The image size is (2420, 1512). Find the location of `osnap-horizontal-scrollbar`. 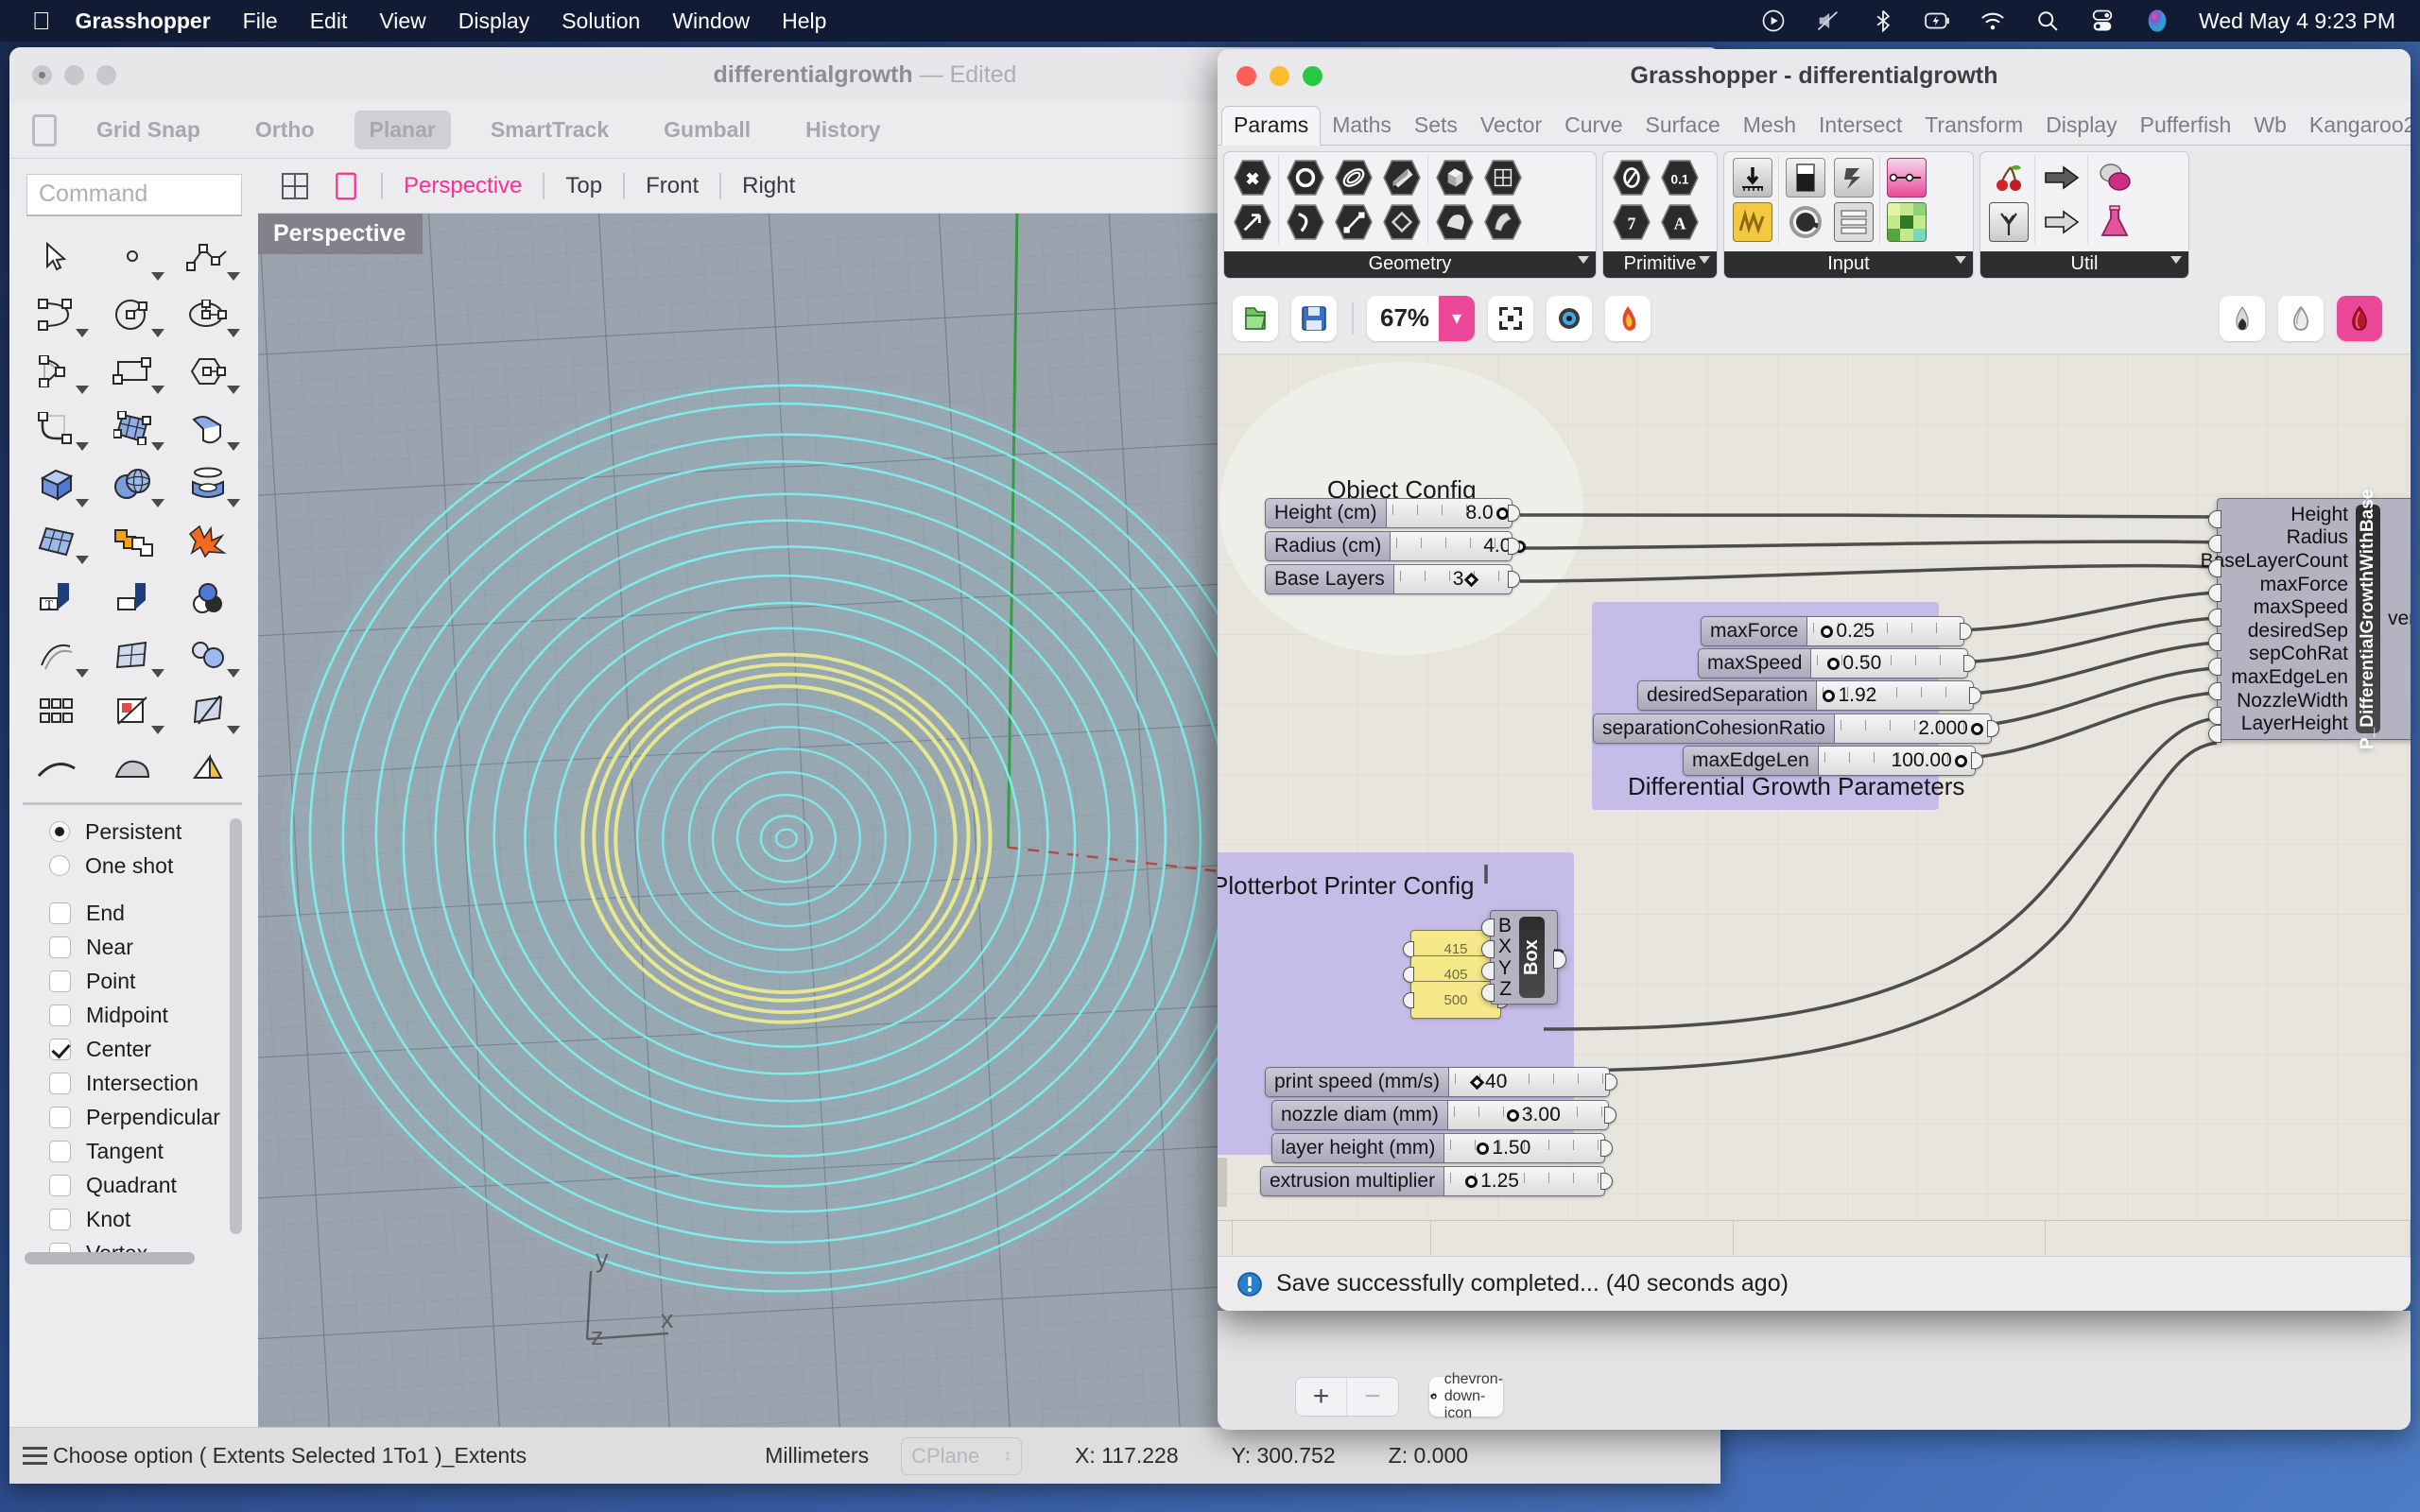

osnap-horizontal-scrollbar is located at coordinates (110, 1258).